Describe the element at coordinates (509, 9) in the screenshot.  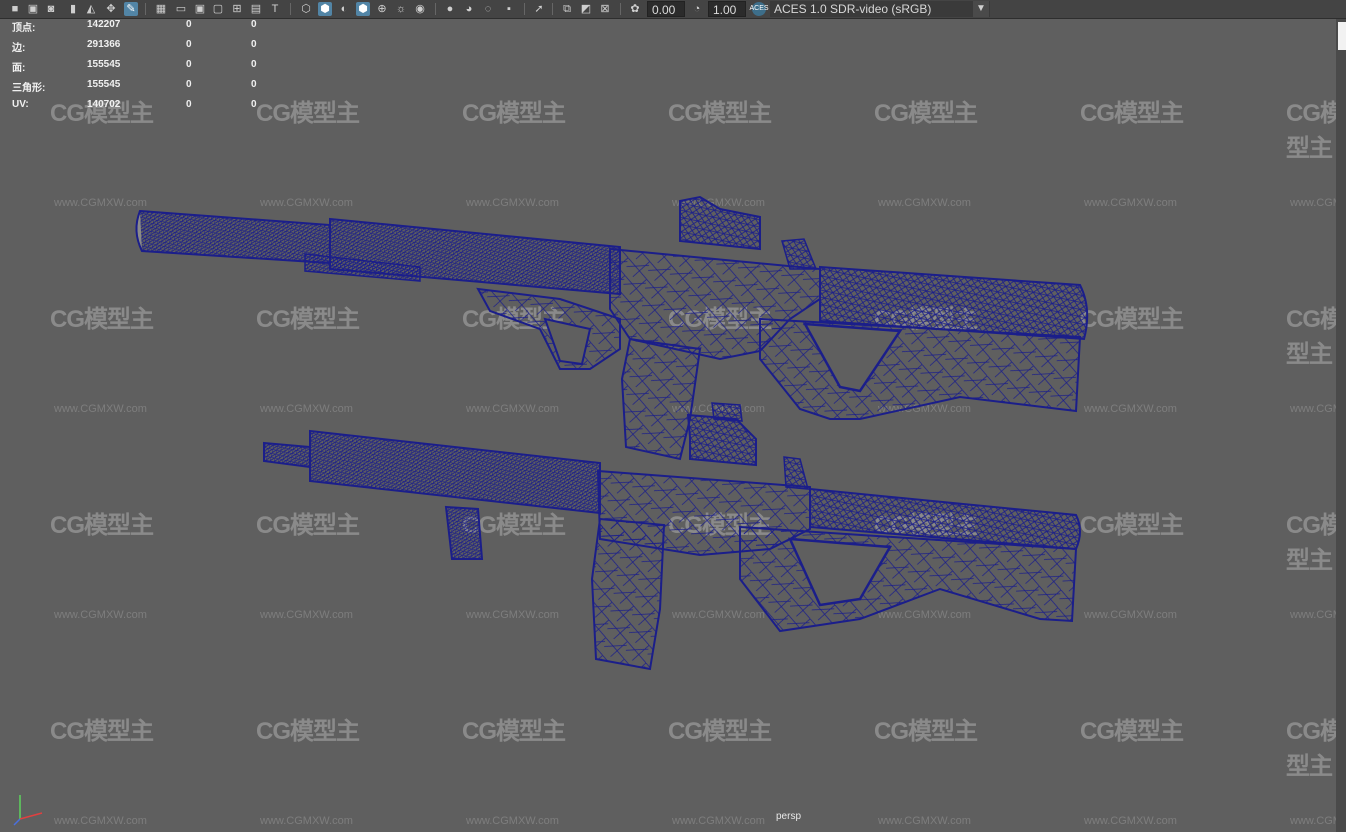
I see `depth-of-field-icon: ▪` at that location.